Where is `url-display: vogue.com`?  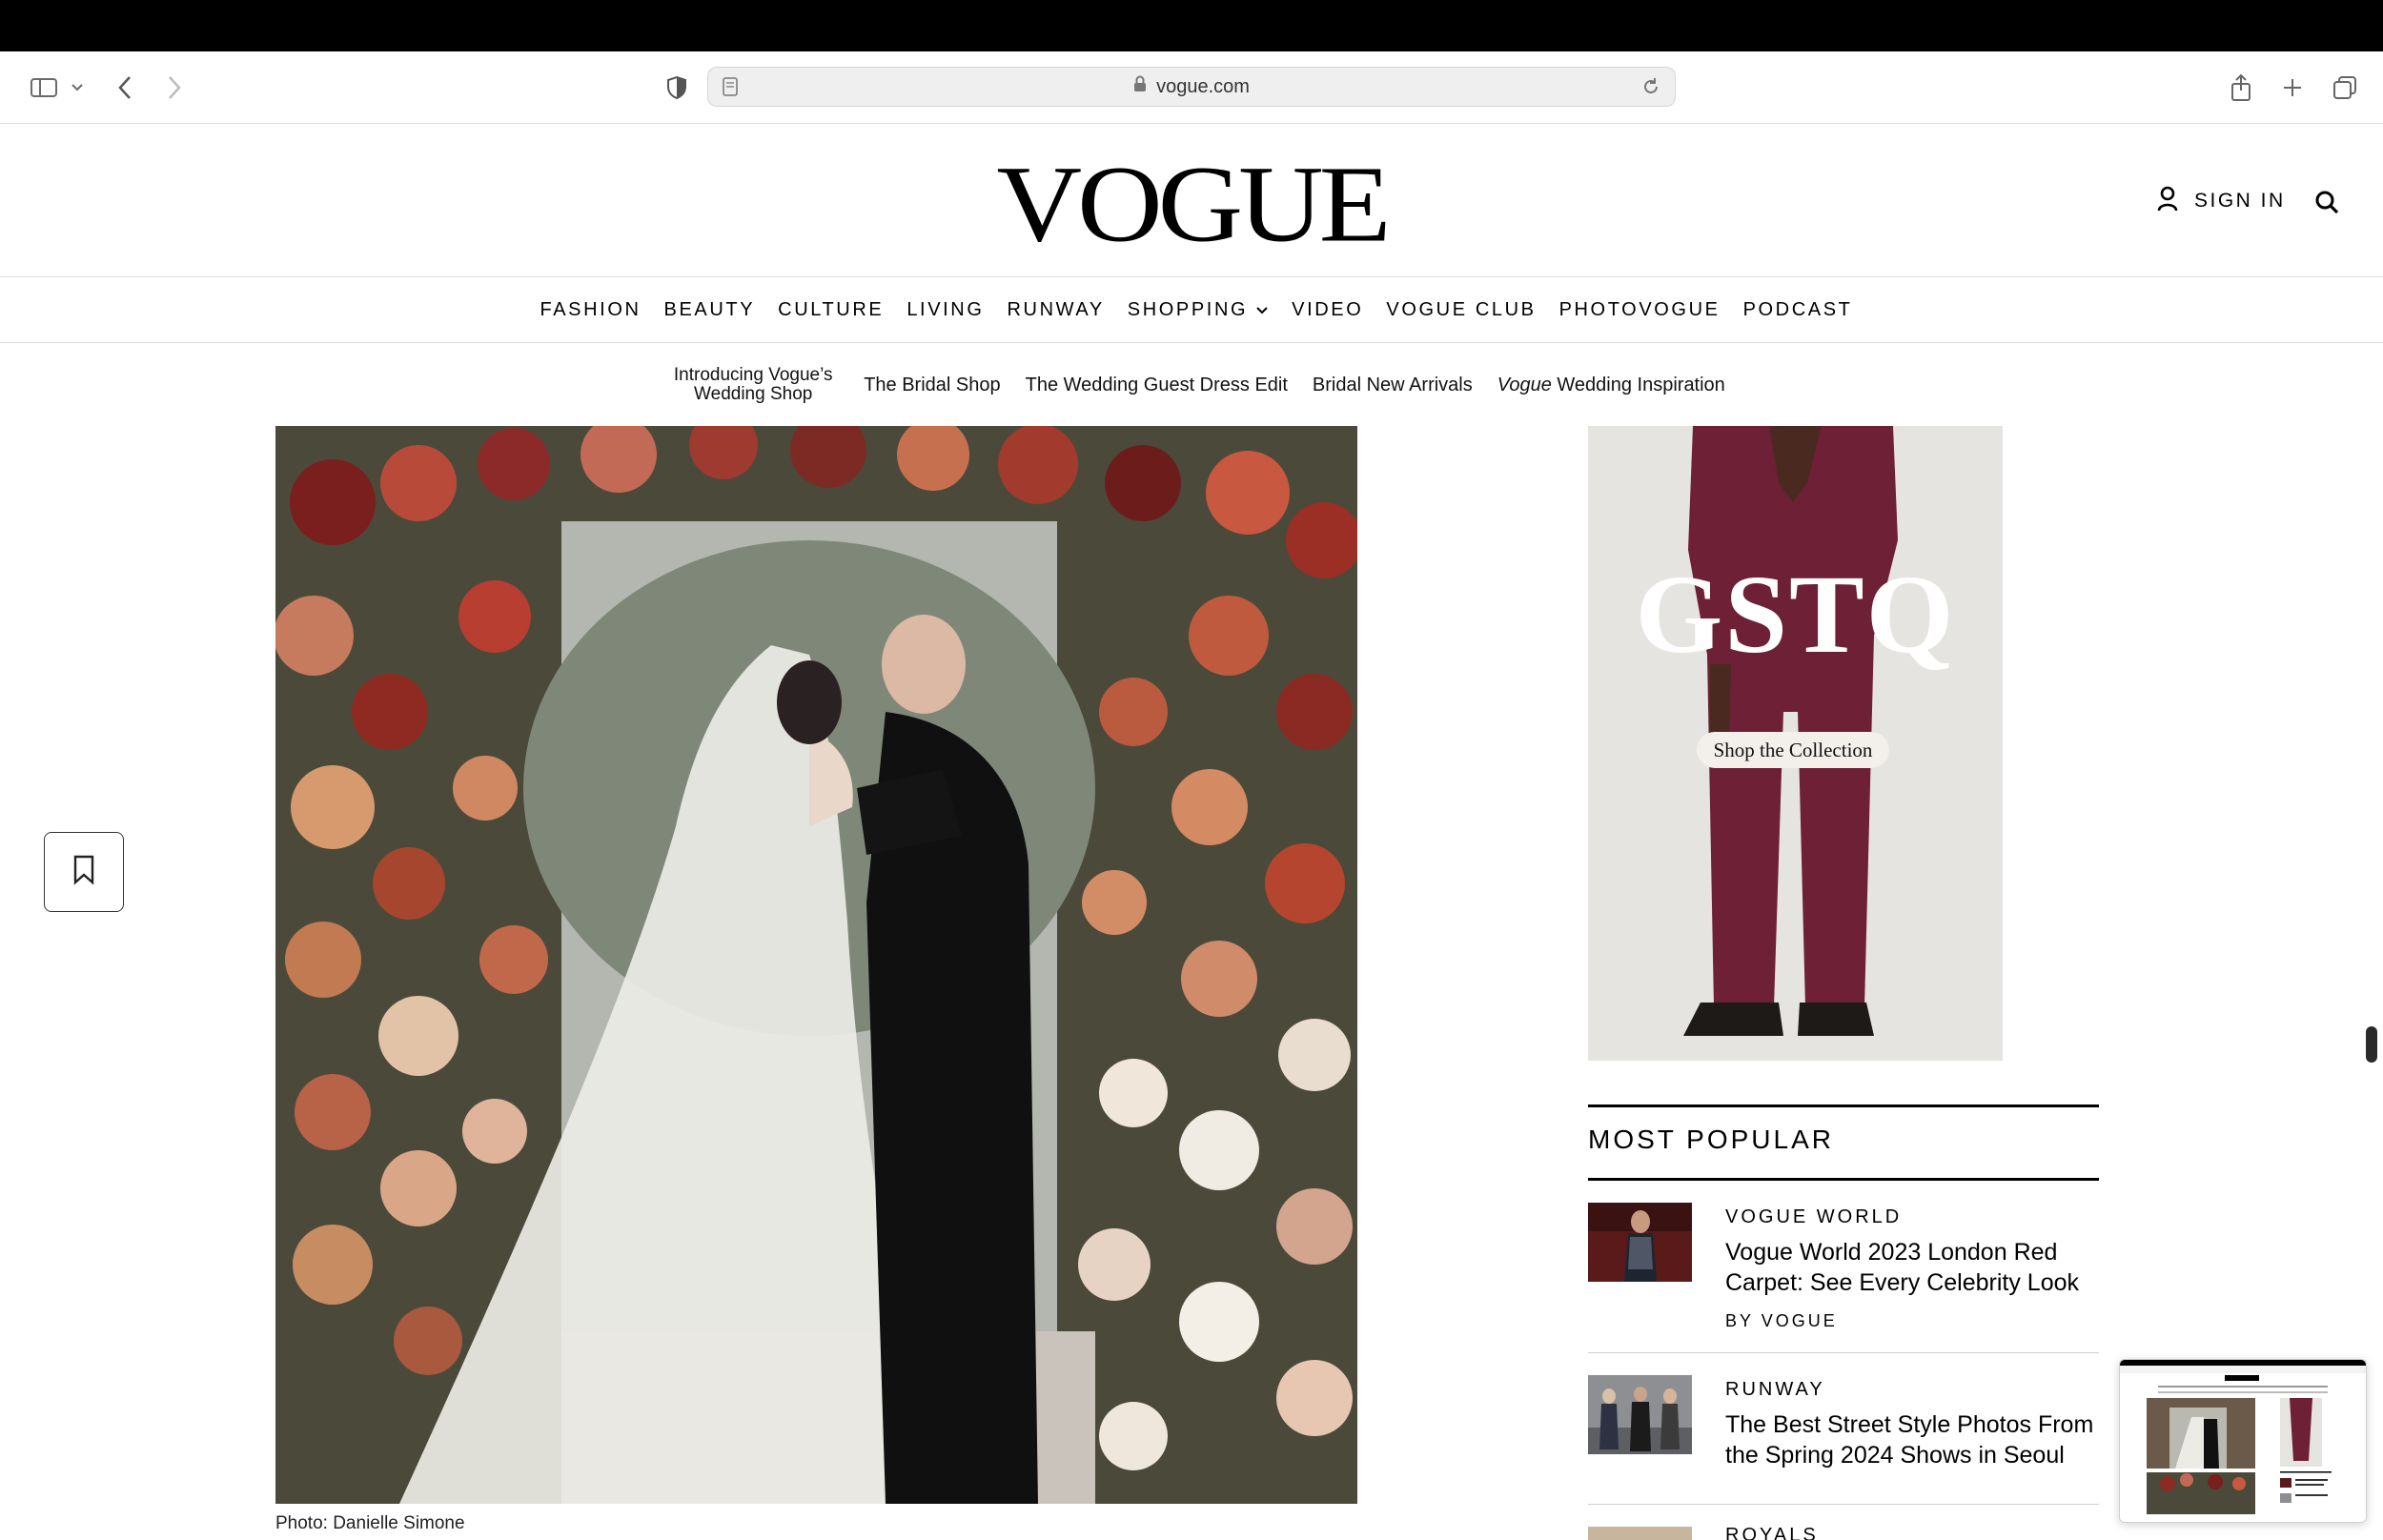 url-display: vogue.com is located at coordinates (1191, 87).